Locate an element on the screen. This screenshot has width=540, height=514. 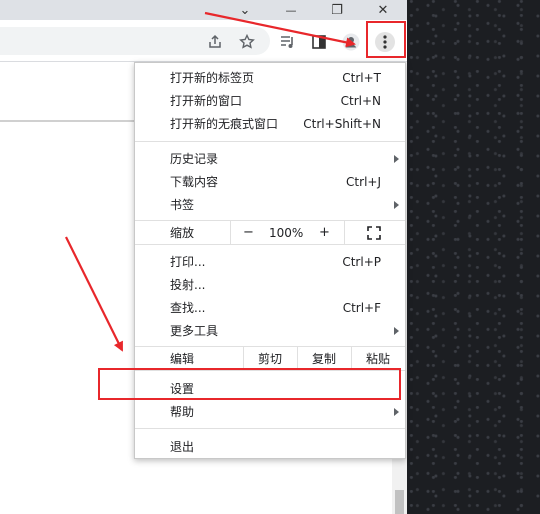
annotation-arrow-to-settings is located at coordinates (94, 294).